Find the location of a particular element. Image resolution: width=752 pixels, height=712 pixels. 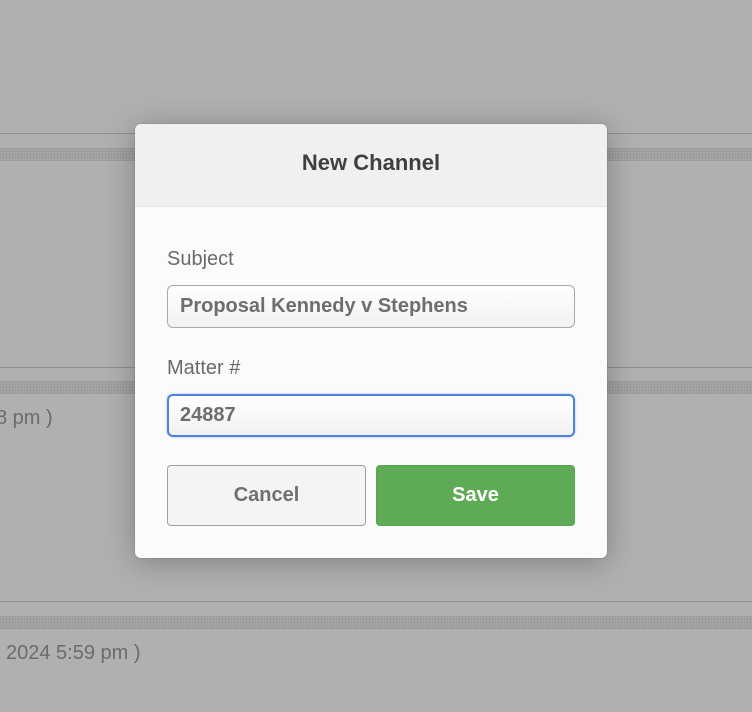

subject-label: Subject is located at coordinates (200, 259).